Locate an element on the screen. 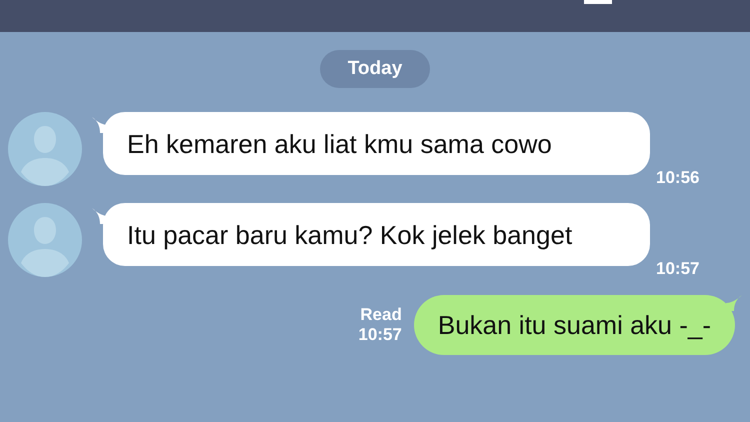 The image size is (750, 422). message-time: 10:56 is located at coordinates (678, 178).